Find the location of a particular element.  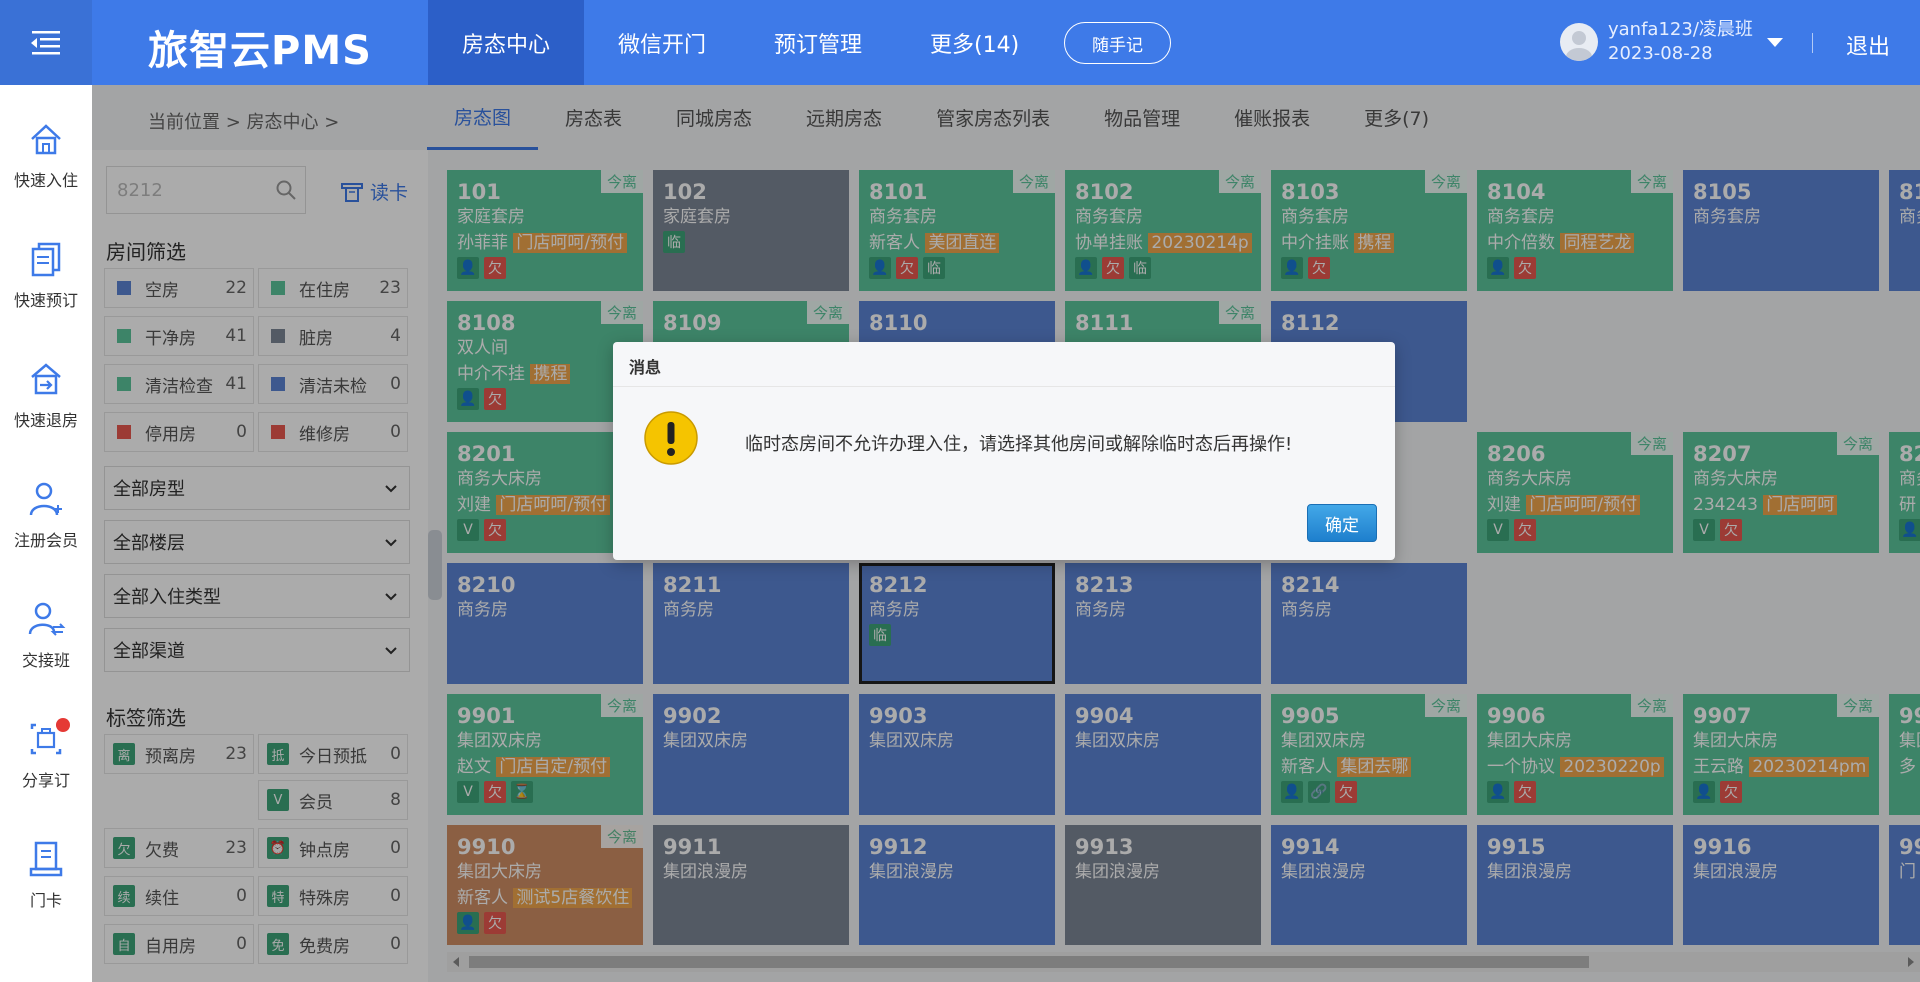

quick-actions-sidebar: 快速入住 快速预订 快速退房 注册会员 交接班 分享订 门卡 is located at coordinates (46, 533).